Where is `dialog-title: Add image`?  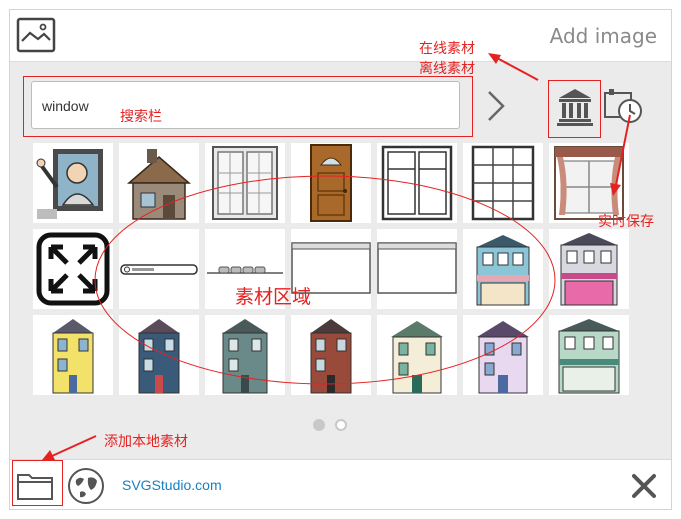 dialog-title: Add image is located at coordinates (603, 36).